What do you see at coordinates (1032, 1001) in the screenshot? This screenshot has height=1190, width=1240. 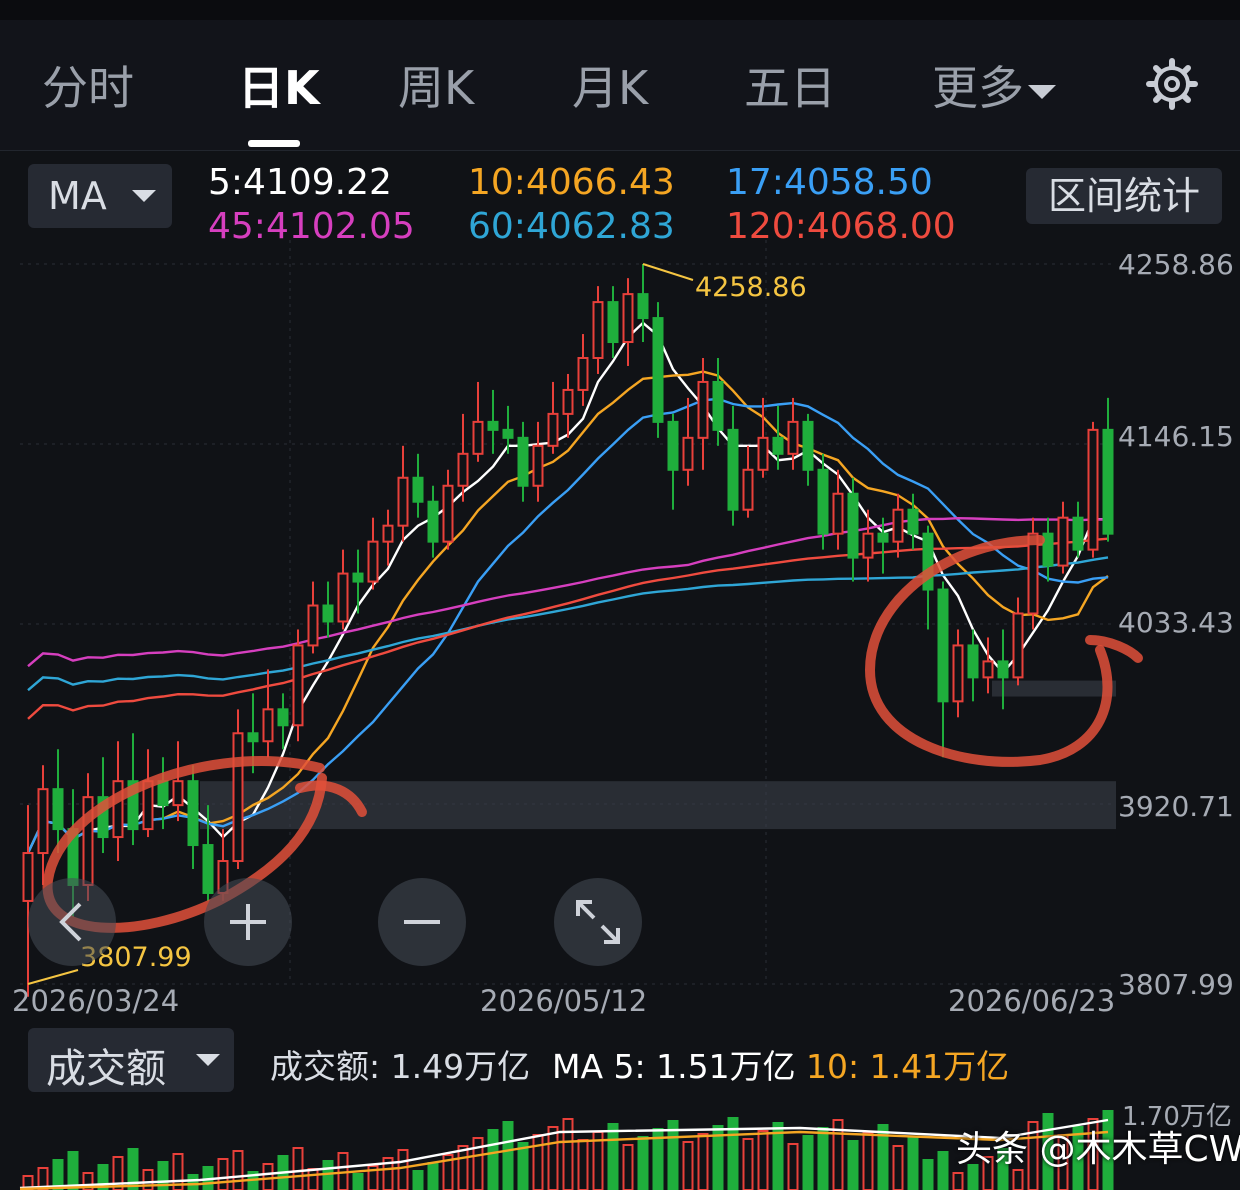 I see `date-axis-label: 2026/06/23` at bounding box center [1032, 1001].